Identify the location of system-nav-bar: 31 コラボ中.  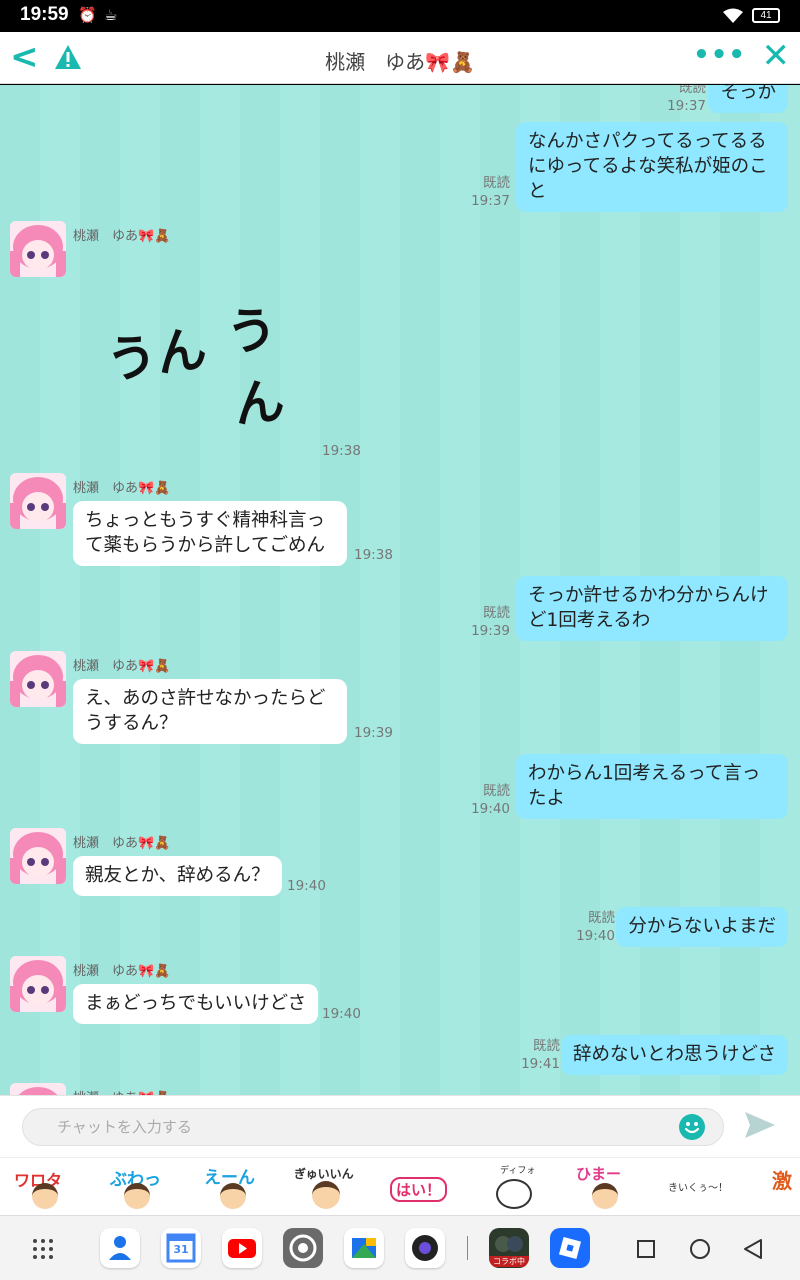
(400, 1247).